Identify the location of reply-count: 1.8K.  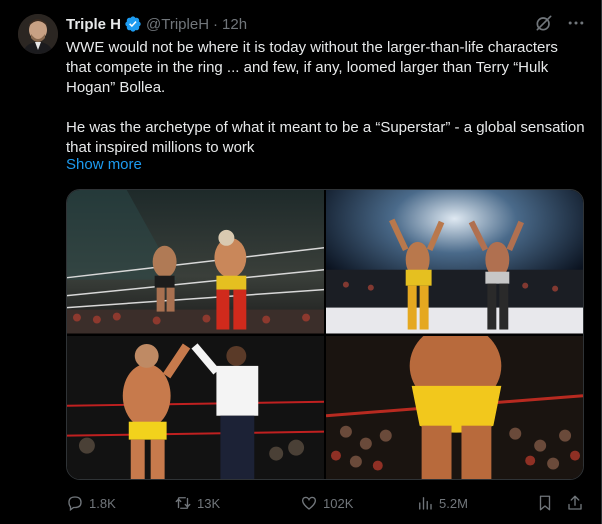
(102, 503).